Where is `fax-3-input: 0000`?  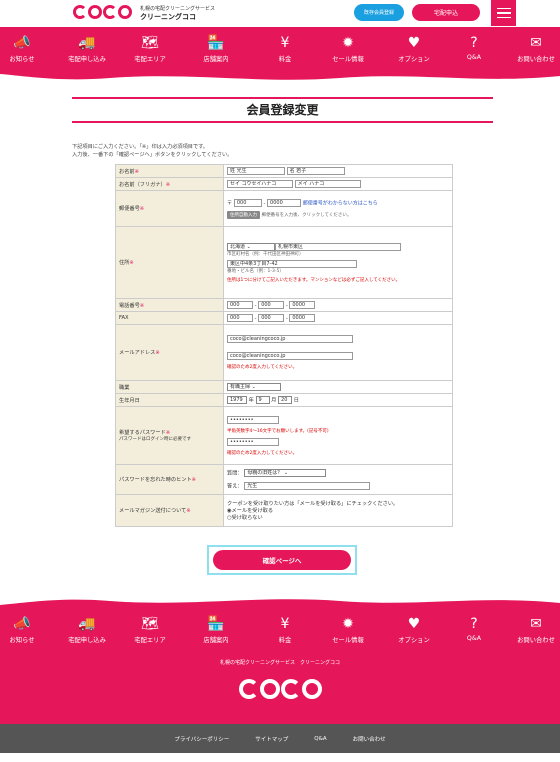
fax-3-input: 0000 is located at coordinates (302, 318).